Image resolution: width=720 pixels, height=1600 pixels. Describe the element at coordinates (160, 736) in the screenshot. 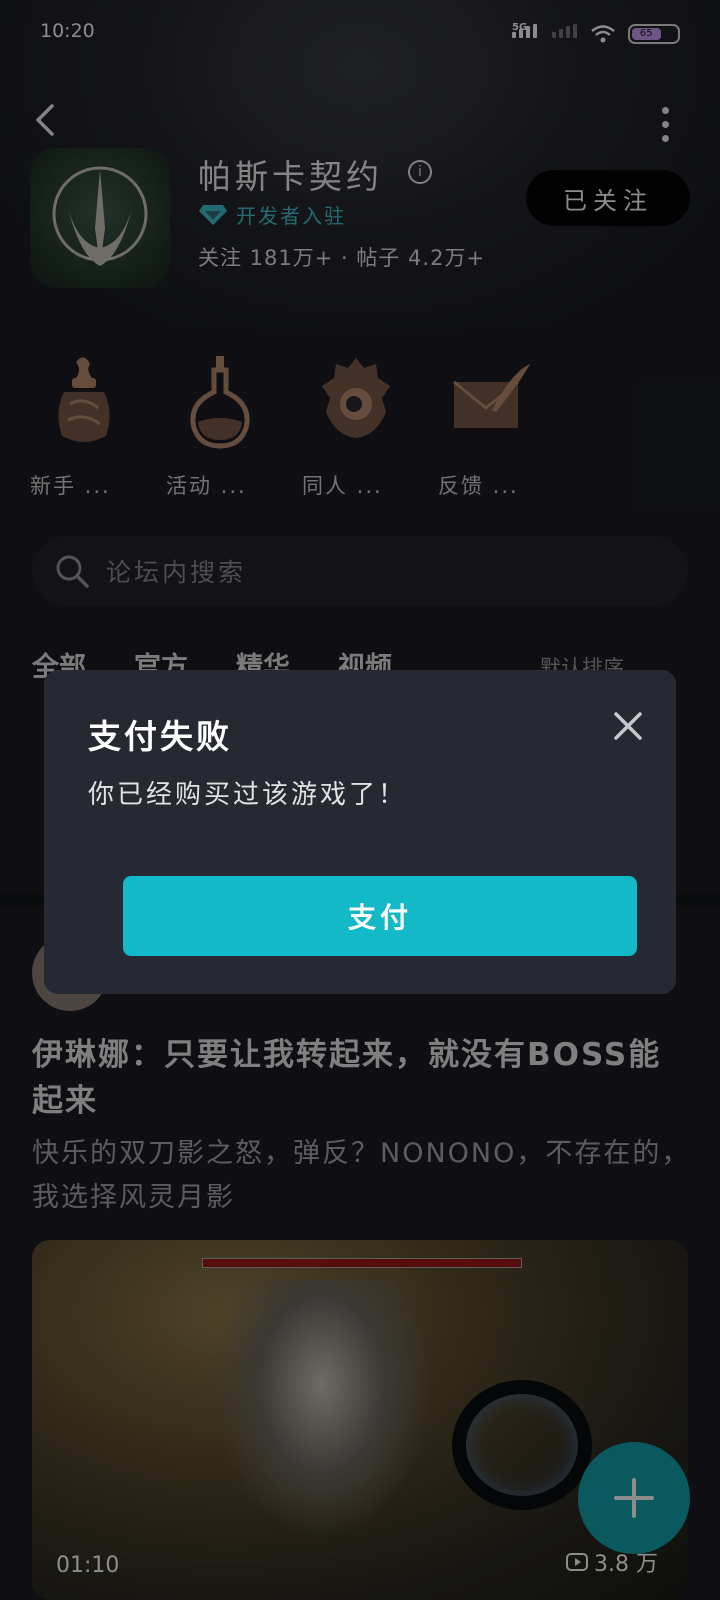

I see `dialog-title: 支付失败` at that location.